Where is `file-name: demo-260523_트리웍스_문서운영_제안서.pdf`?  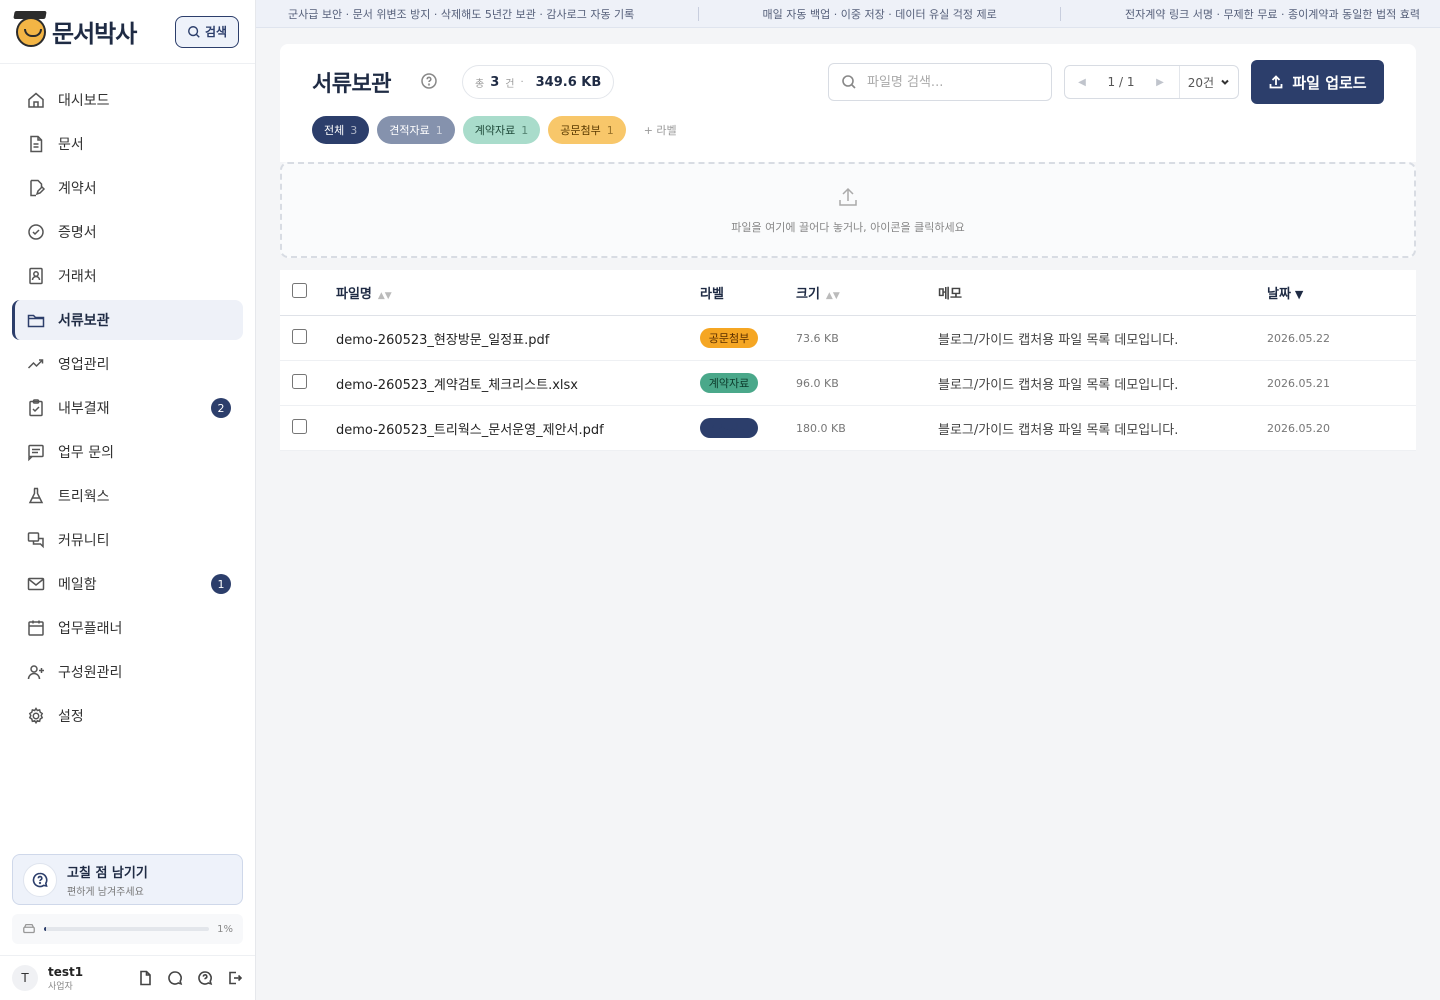 file-name: demo-260523_트리웍스_문서운영_제안서.pdf is located at coordinates (470, 428).